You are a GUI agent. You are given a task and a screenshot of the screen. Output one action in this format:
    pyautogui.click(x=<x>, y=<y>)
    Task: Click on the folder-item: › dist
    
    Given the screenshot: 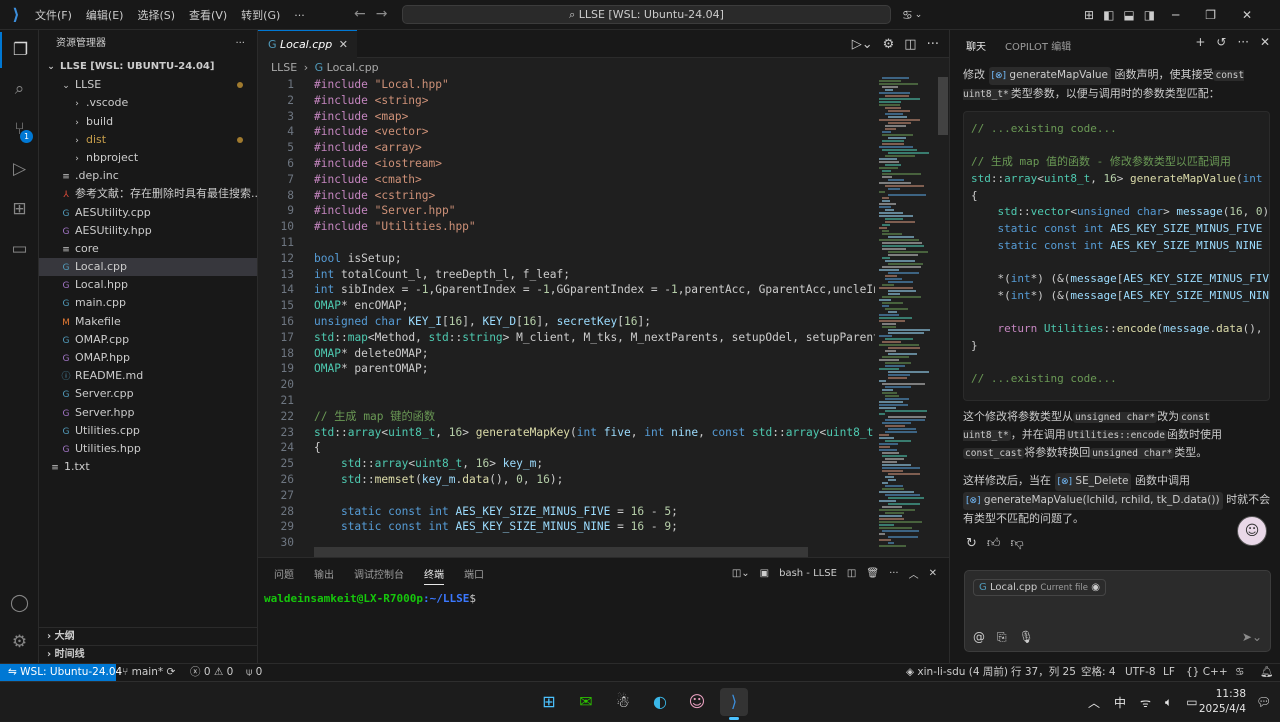 What is the action you would take?
    pyautogui.click(x=148, y=140)
    